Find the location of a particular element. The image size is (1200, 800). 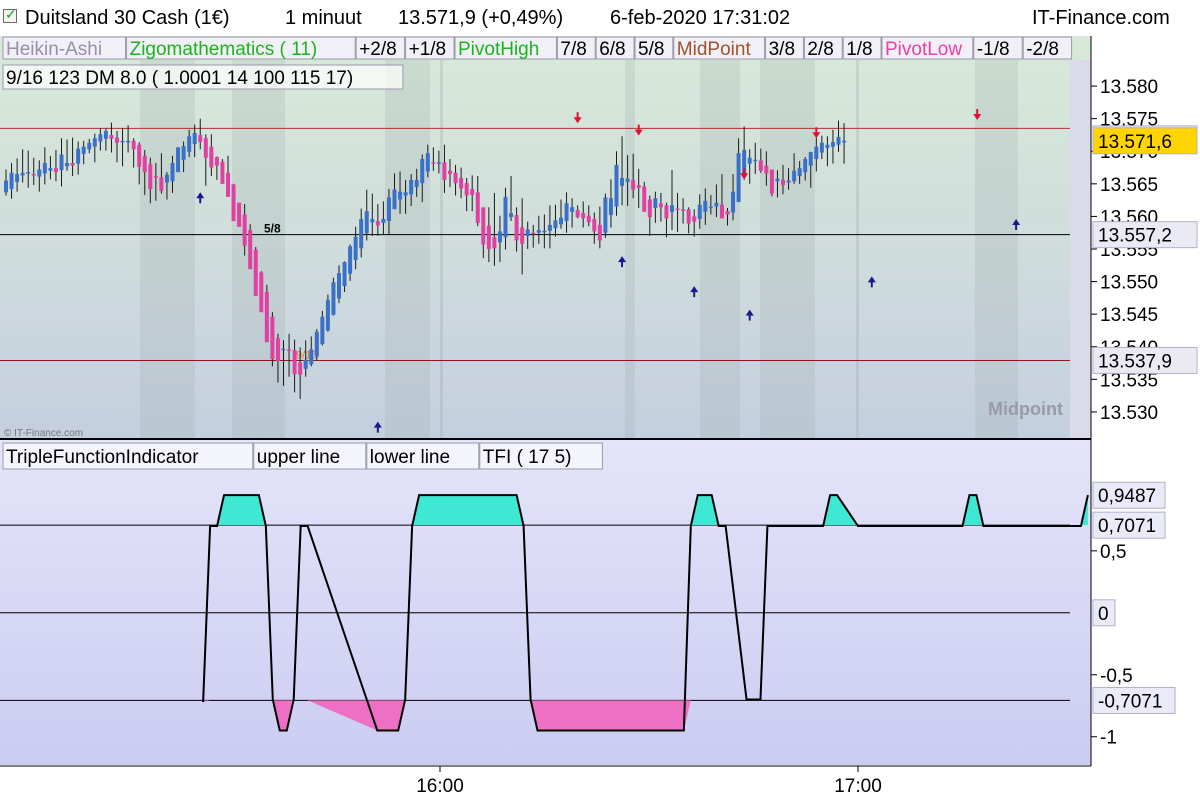

price-box-label: 13.557,2 is located at coordinates (1135, 236).